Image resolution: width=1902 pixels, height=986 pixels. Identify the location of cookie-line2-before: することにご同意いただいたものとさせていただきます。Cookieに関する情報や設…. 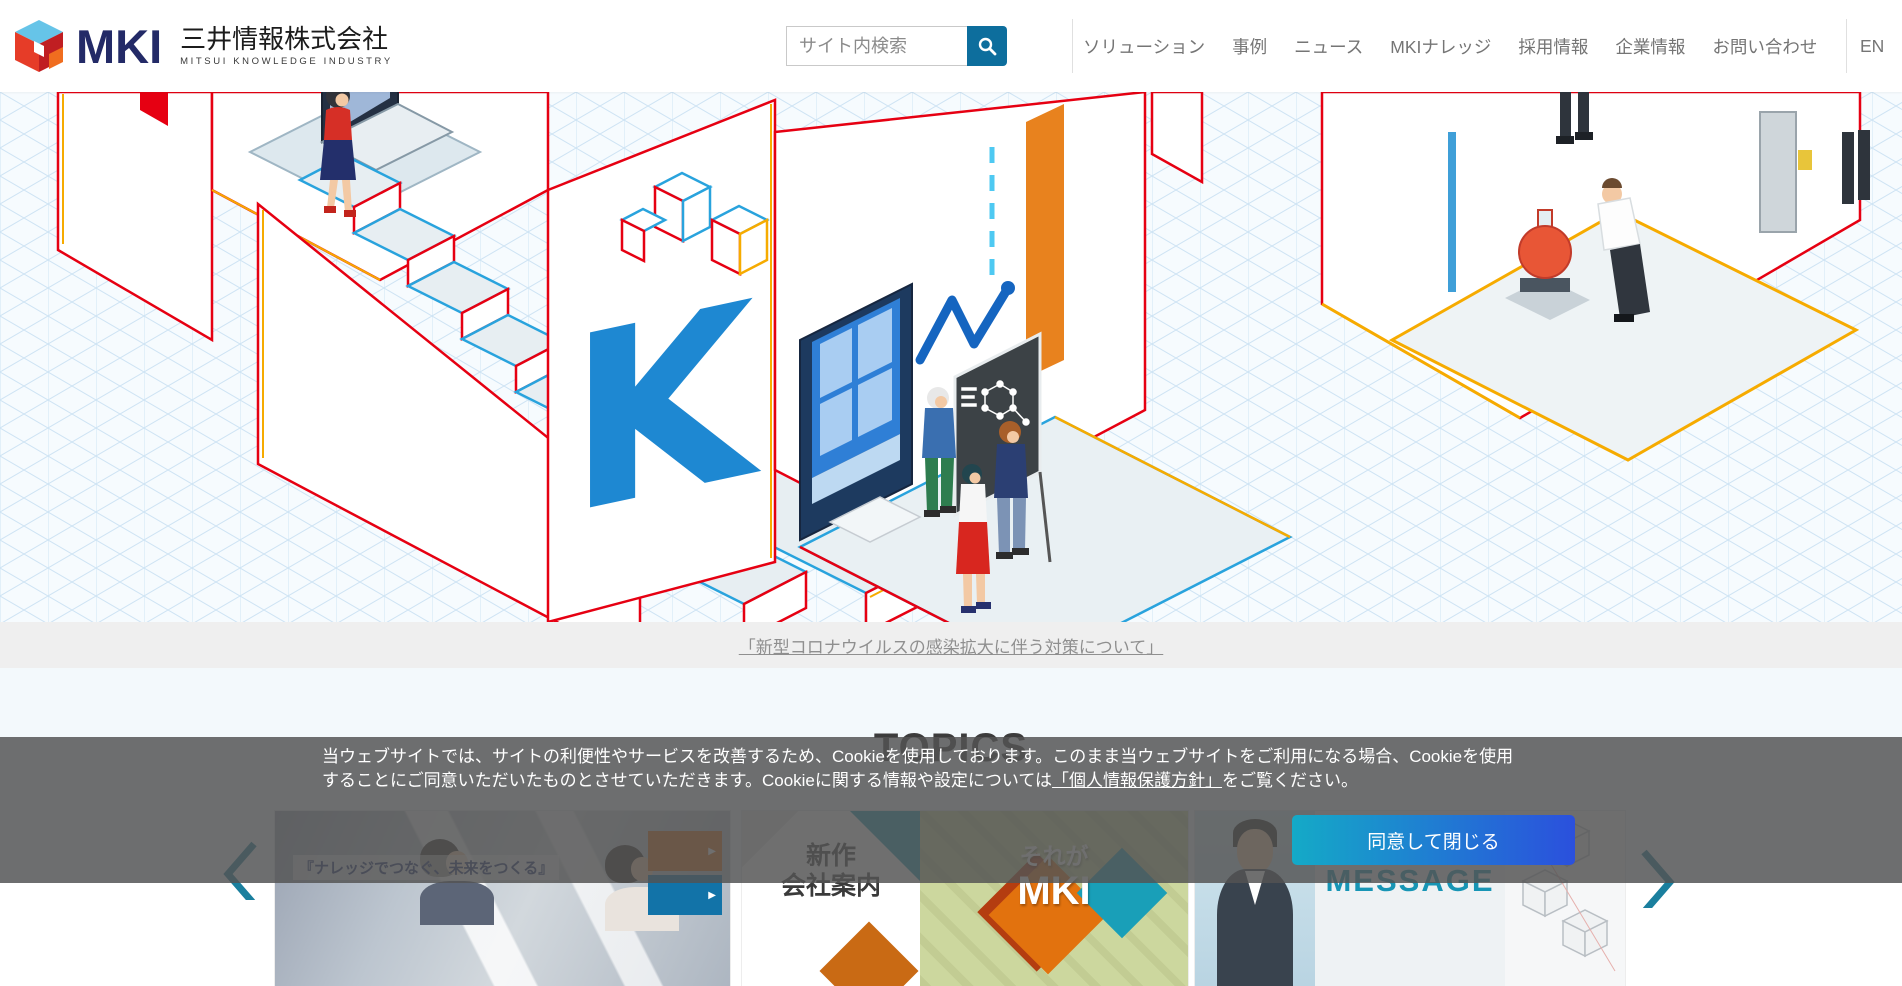
(687, 780).